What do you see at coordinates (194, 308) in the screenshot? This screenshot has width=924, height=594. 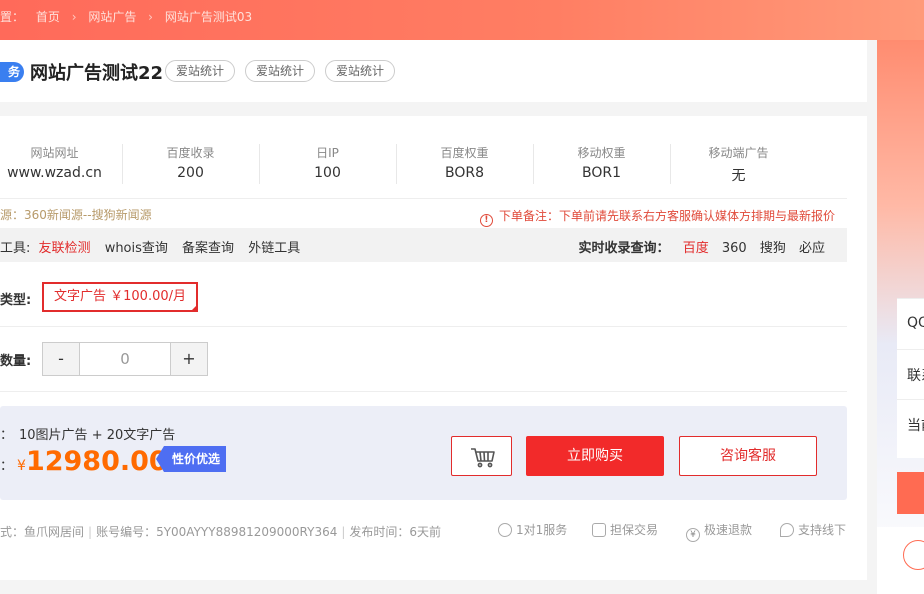 I see `selected-corner-icon` at bounding box center [194, 308].